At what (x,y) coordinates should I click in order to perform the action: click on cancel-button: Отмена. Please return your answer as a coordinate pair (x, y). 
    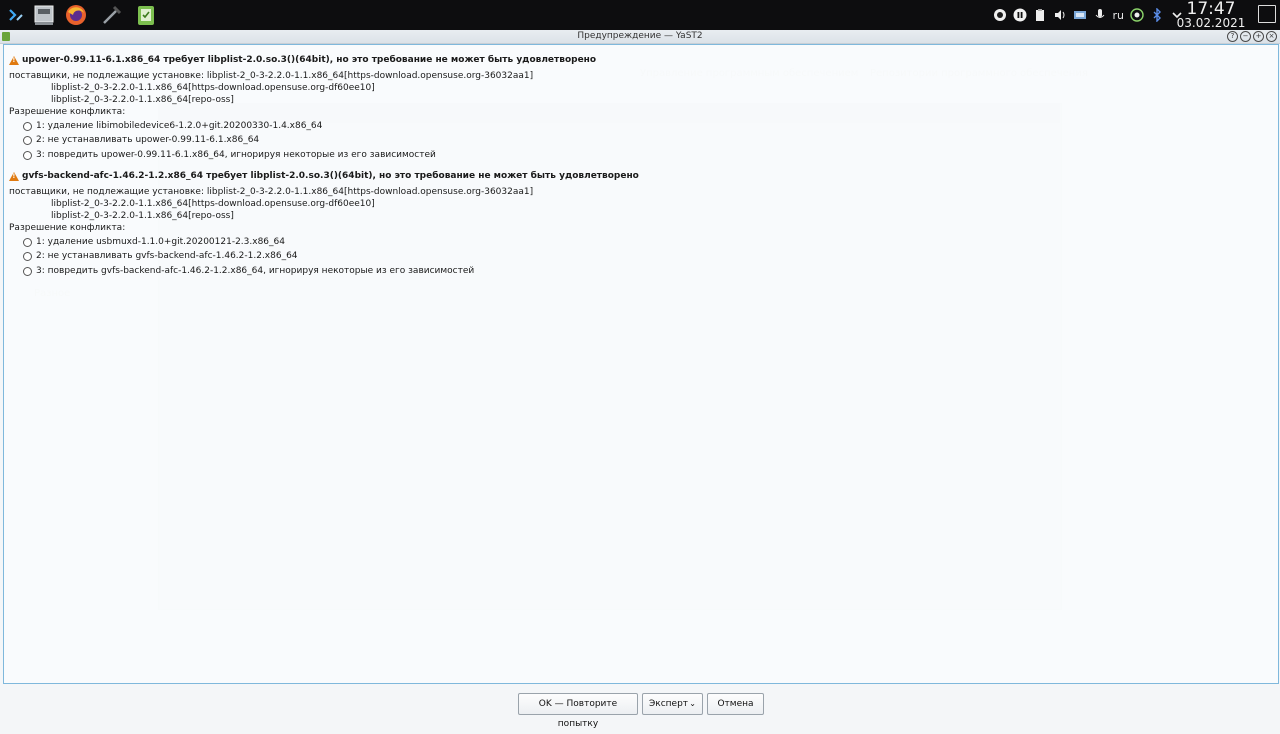
    Looking at the image, I should click on (735, 704).